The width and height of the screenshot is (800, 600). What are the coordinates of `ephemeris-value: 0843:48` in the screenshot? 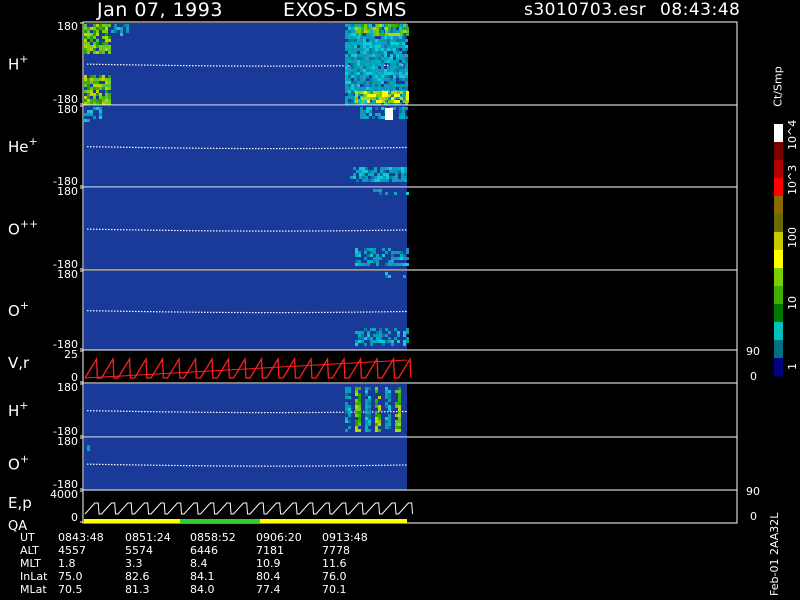 It's located at (81, 537).